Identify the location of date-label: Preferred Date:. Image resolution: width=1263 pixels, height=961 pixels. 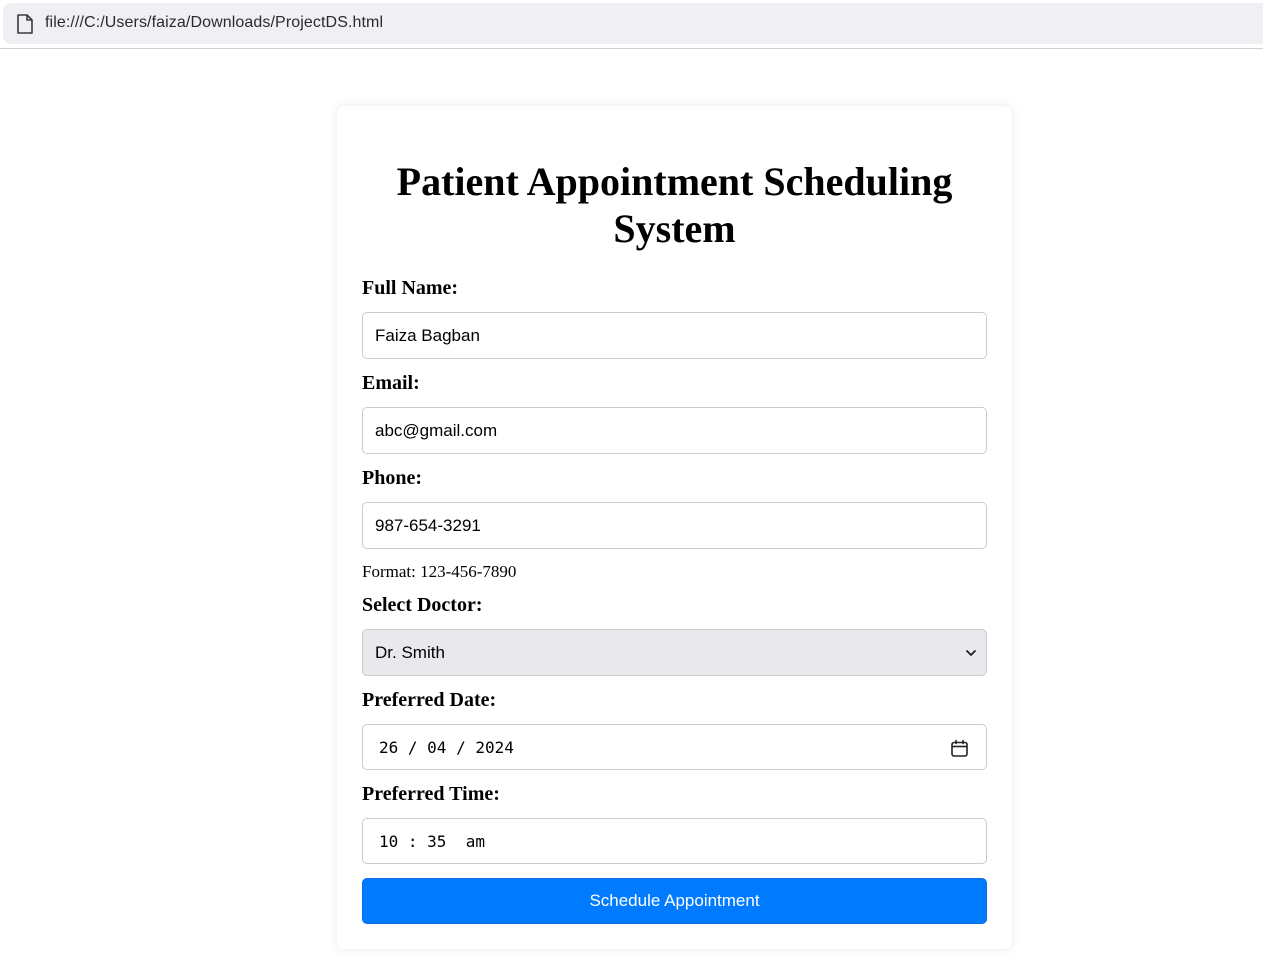
(429, 700).